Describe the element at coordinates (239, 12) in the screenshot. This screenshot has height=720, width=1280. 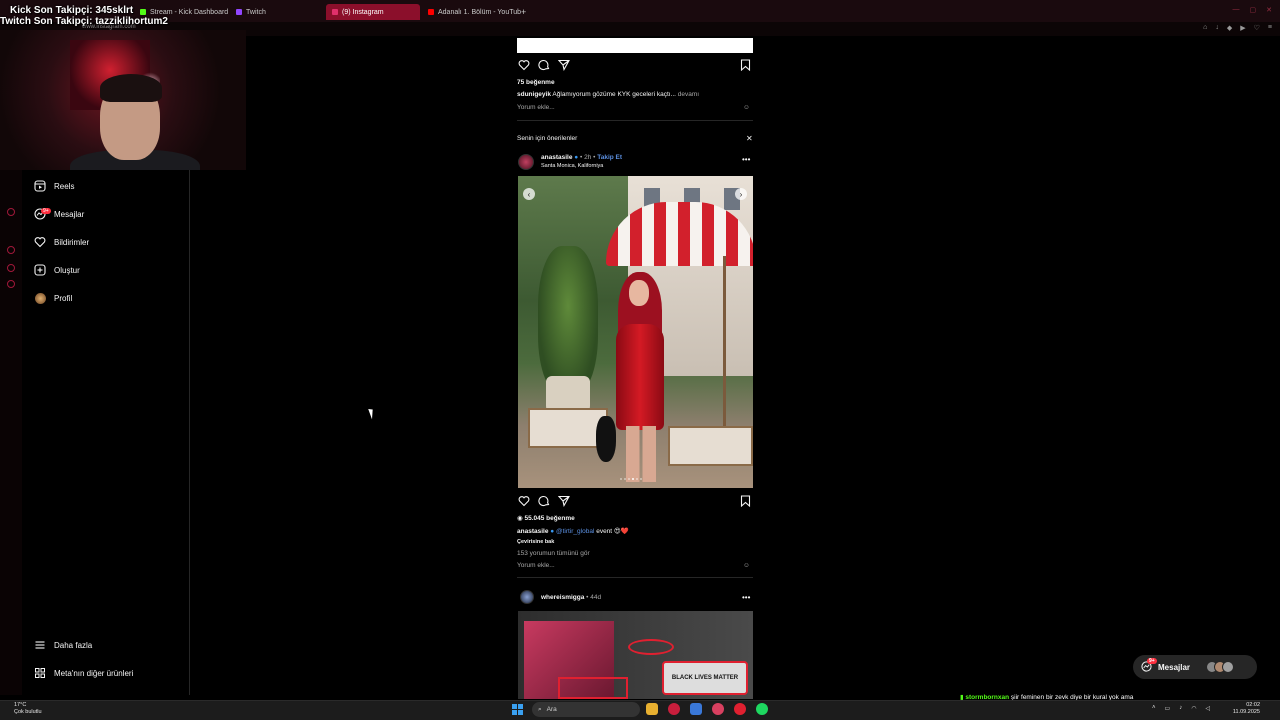
I see `twitch-icon` at that location.